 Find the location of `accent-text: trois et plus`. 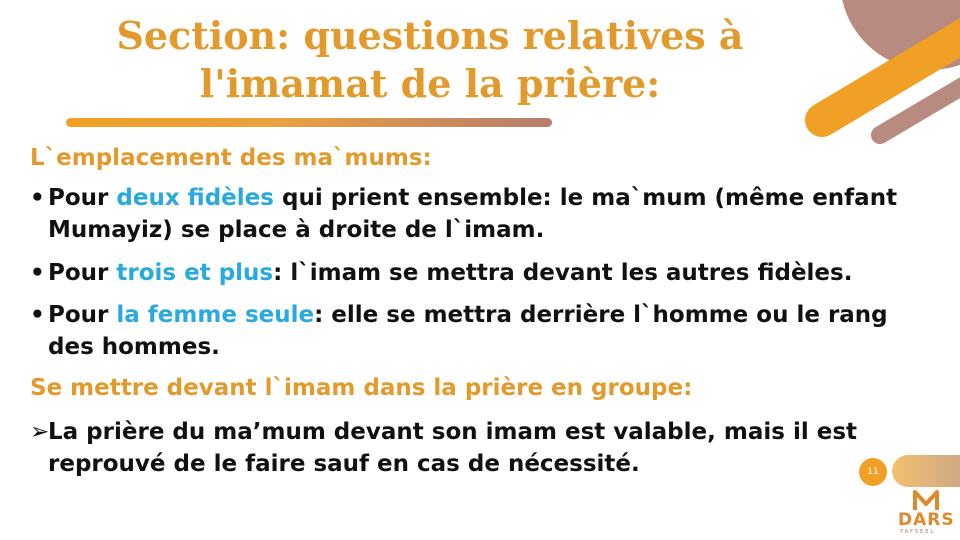

accent-text: trois et plus is located at coordinates (195, 273).